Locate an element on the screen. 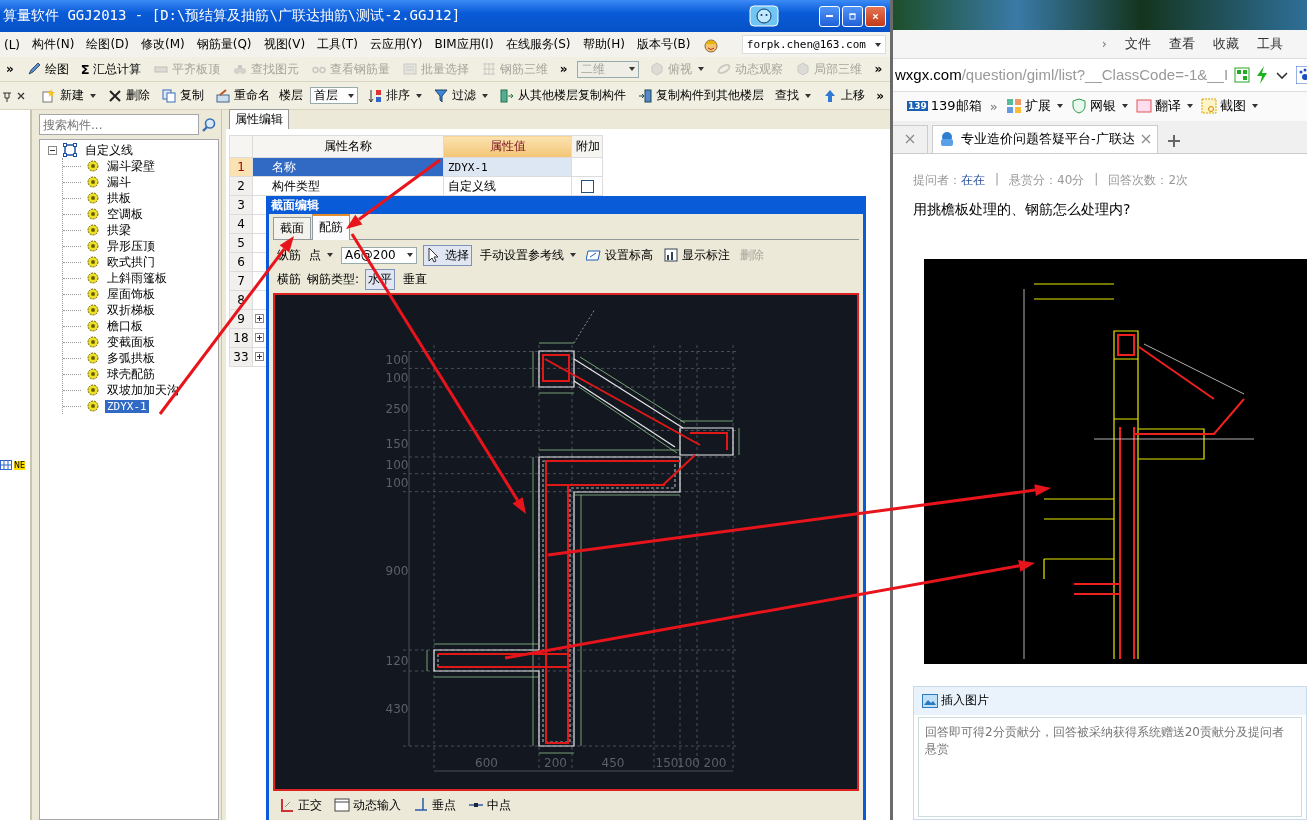 The height and width of the screenshot is (820, 1307). tree-item: 拱梁 is located at coordinates (119, 230).